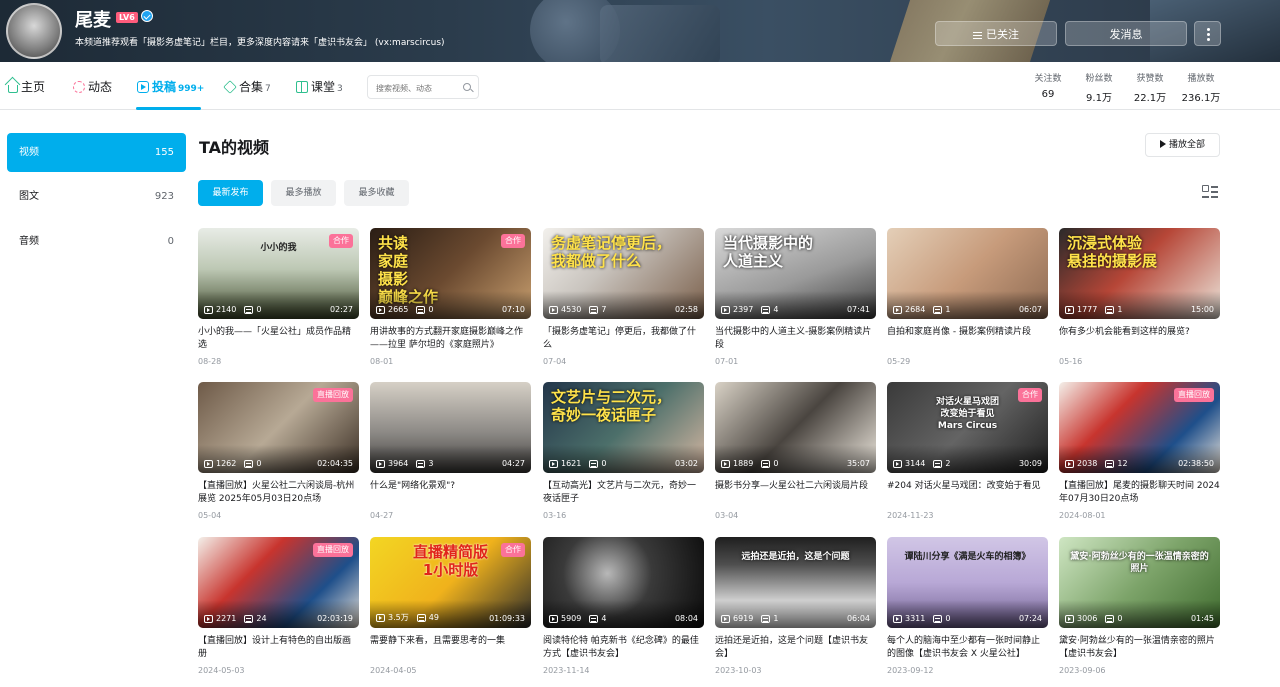 The height and width of the screenshot is (687, 1280). What do you see at coordinates (948, 463) in the screenshot?
I see `danmaku-count: 2` at bounding box center [948, 463].